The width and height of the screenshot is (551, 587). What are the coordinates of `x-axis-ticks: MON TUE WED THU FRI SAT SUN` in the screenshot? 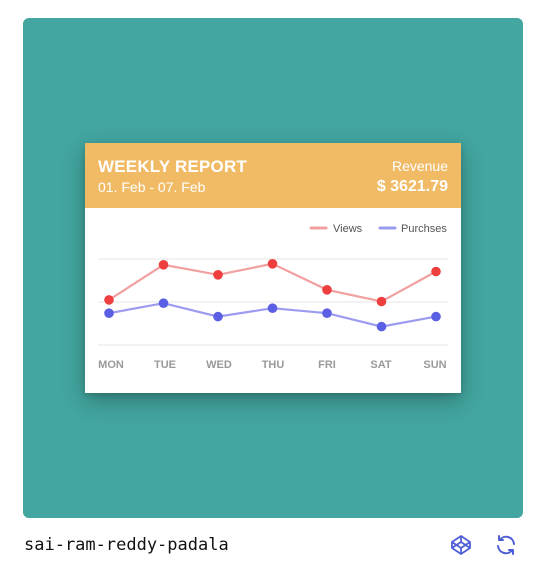 It's located at (272, 365).